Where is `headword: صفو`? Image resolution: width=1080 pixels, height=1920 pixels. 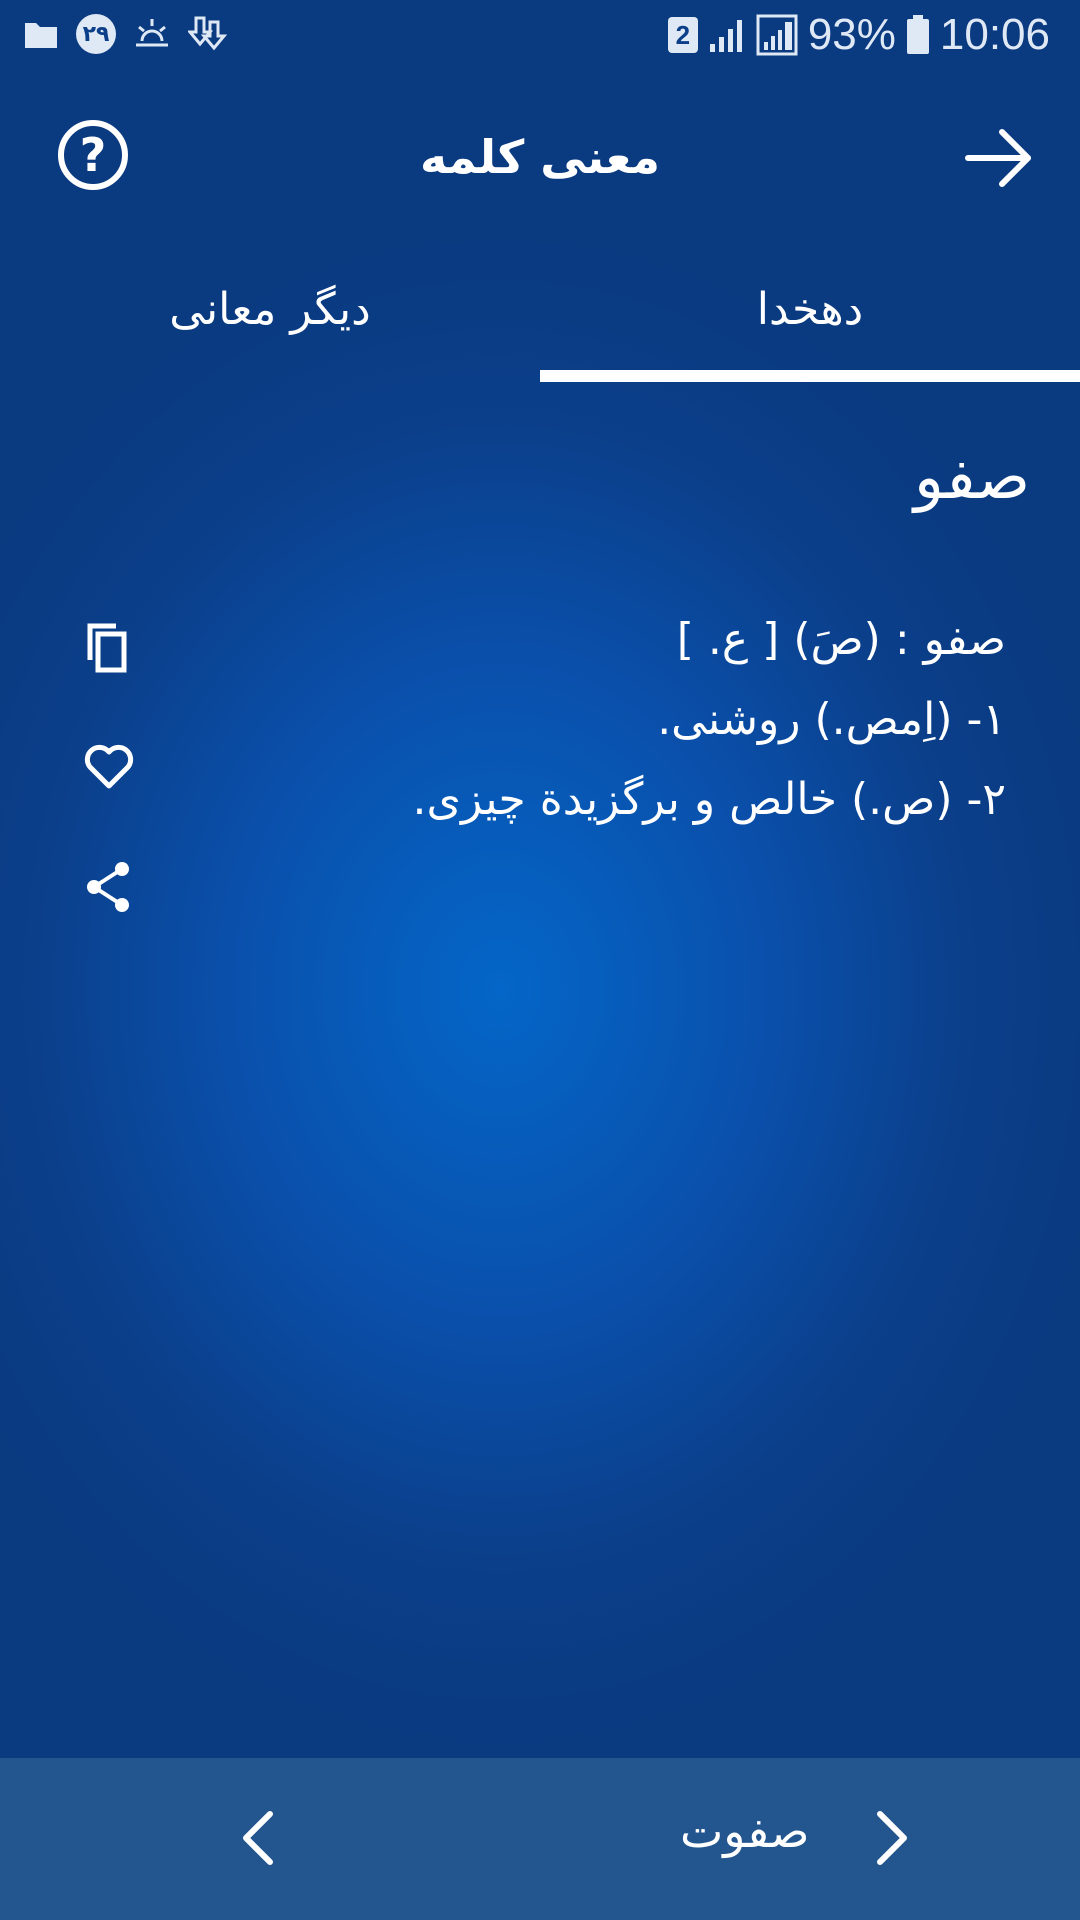
headword: صفو is located at coordinates (971, 476).